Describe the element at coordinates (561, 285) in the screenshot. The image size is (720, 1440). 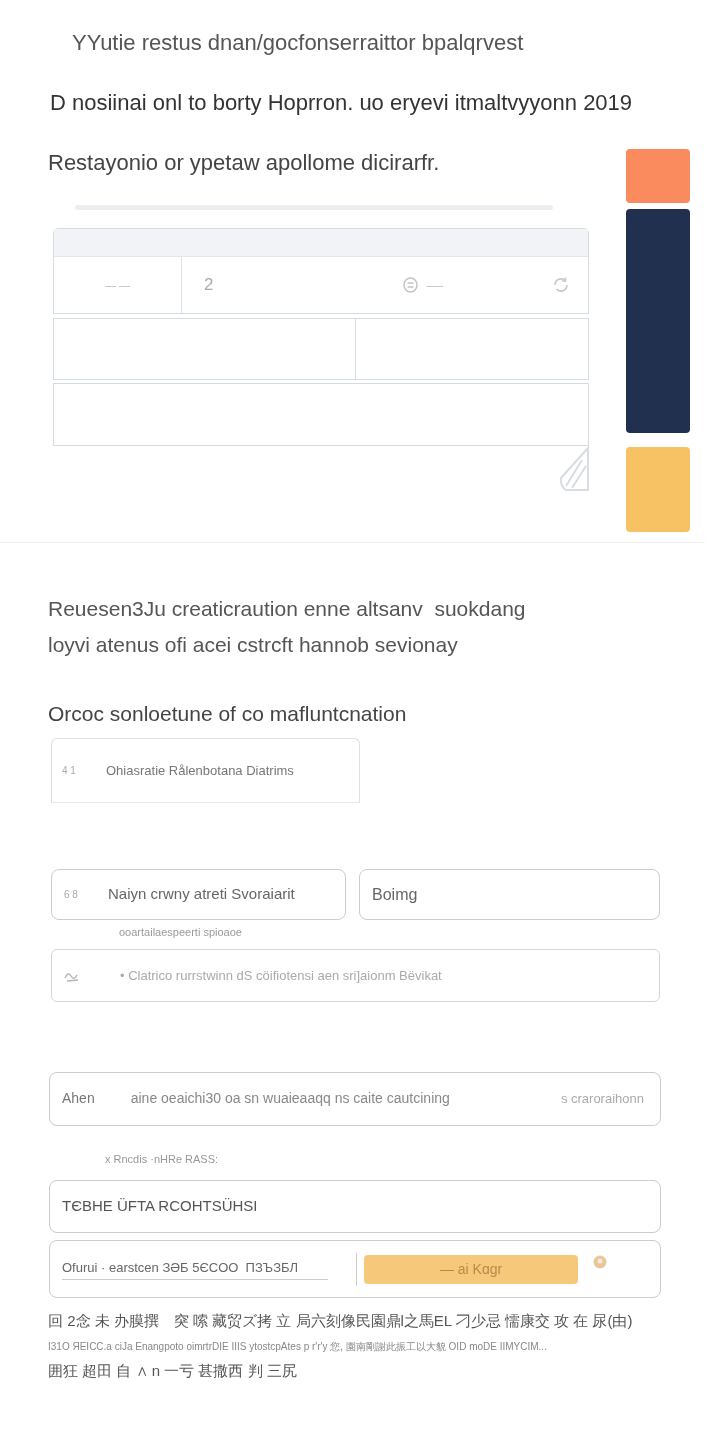
I see `refresh-icon` at that location.